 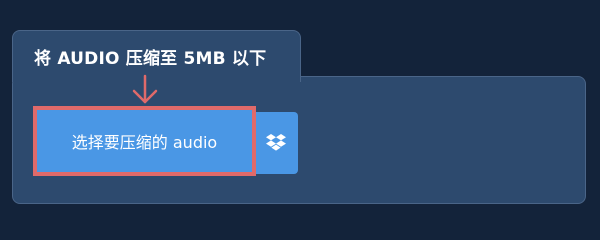 What do you see at coordinates (150, 59) in the screenshot?
I see `panel-title: 将 AUDIO 压缩至 5MB 以下` at bounding box center [150, 59].